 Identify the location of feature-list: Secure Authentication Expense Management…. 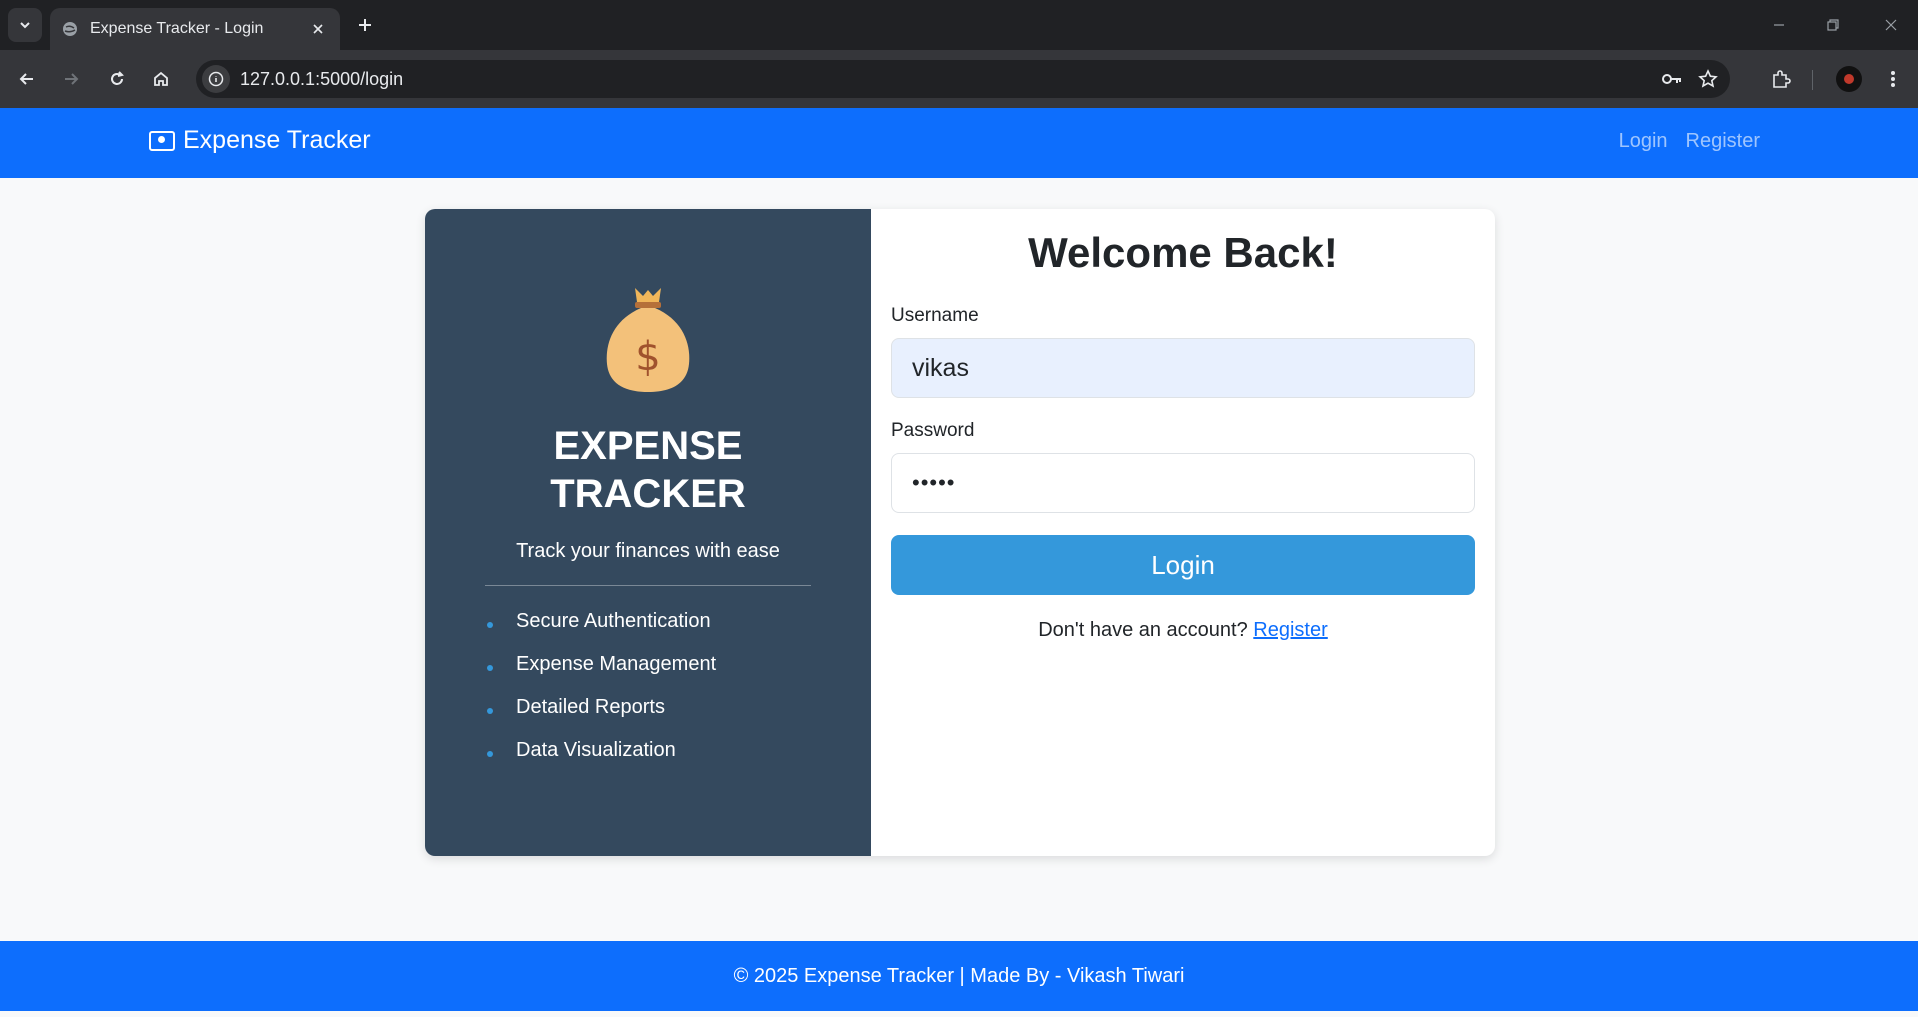
(648, 686).